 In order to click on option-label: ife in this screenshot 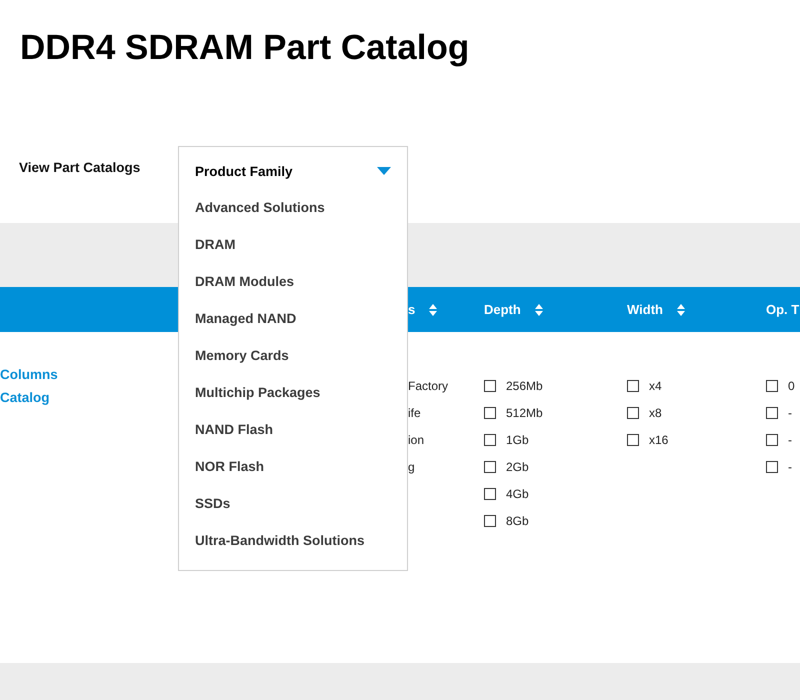, I will do `click(414, 413)`.